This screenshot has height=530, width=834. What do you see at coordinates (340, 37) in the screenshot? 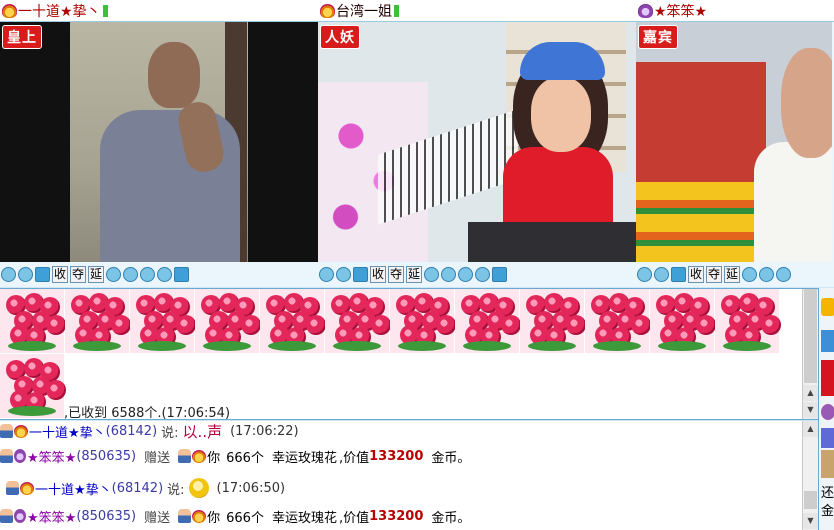
I see `role-badge: 人妖` at bounding box center [340, 37].